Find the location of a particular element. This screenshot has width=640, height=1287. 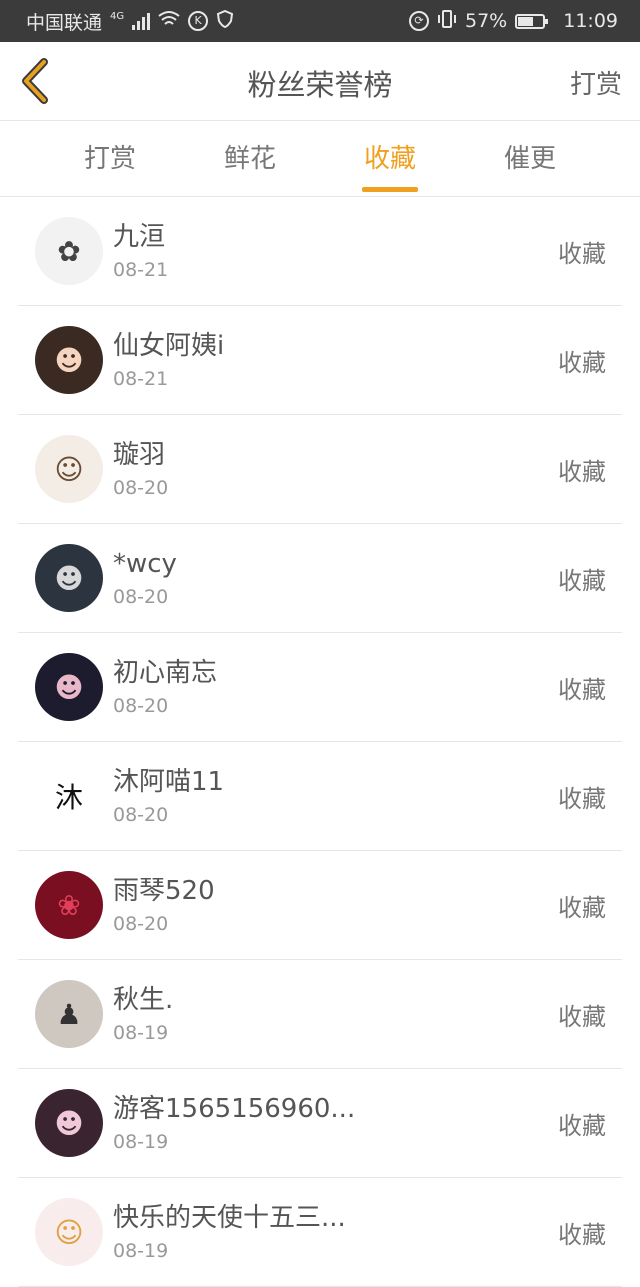

fan-name: 初心南忘 is located at coordinates (165, 673).